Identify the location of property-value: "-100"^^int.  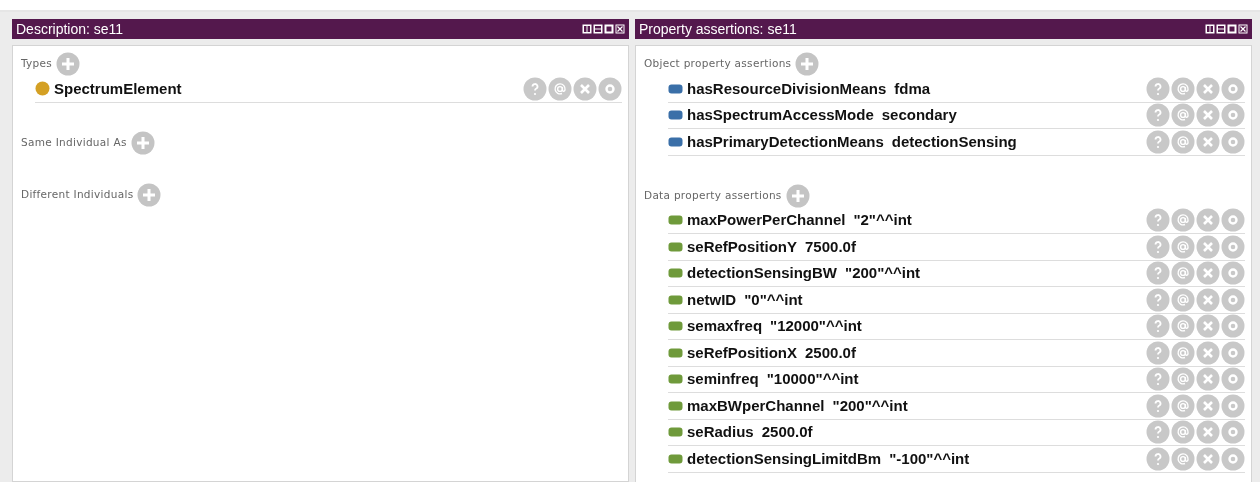
(929, 458).